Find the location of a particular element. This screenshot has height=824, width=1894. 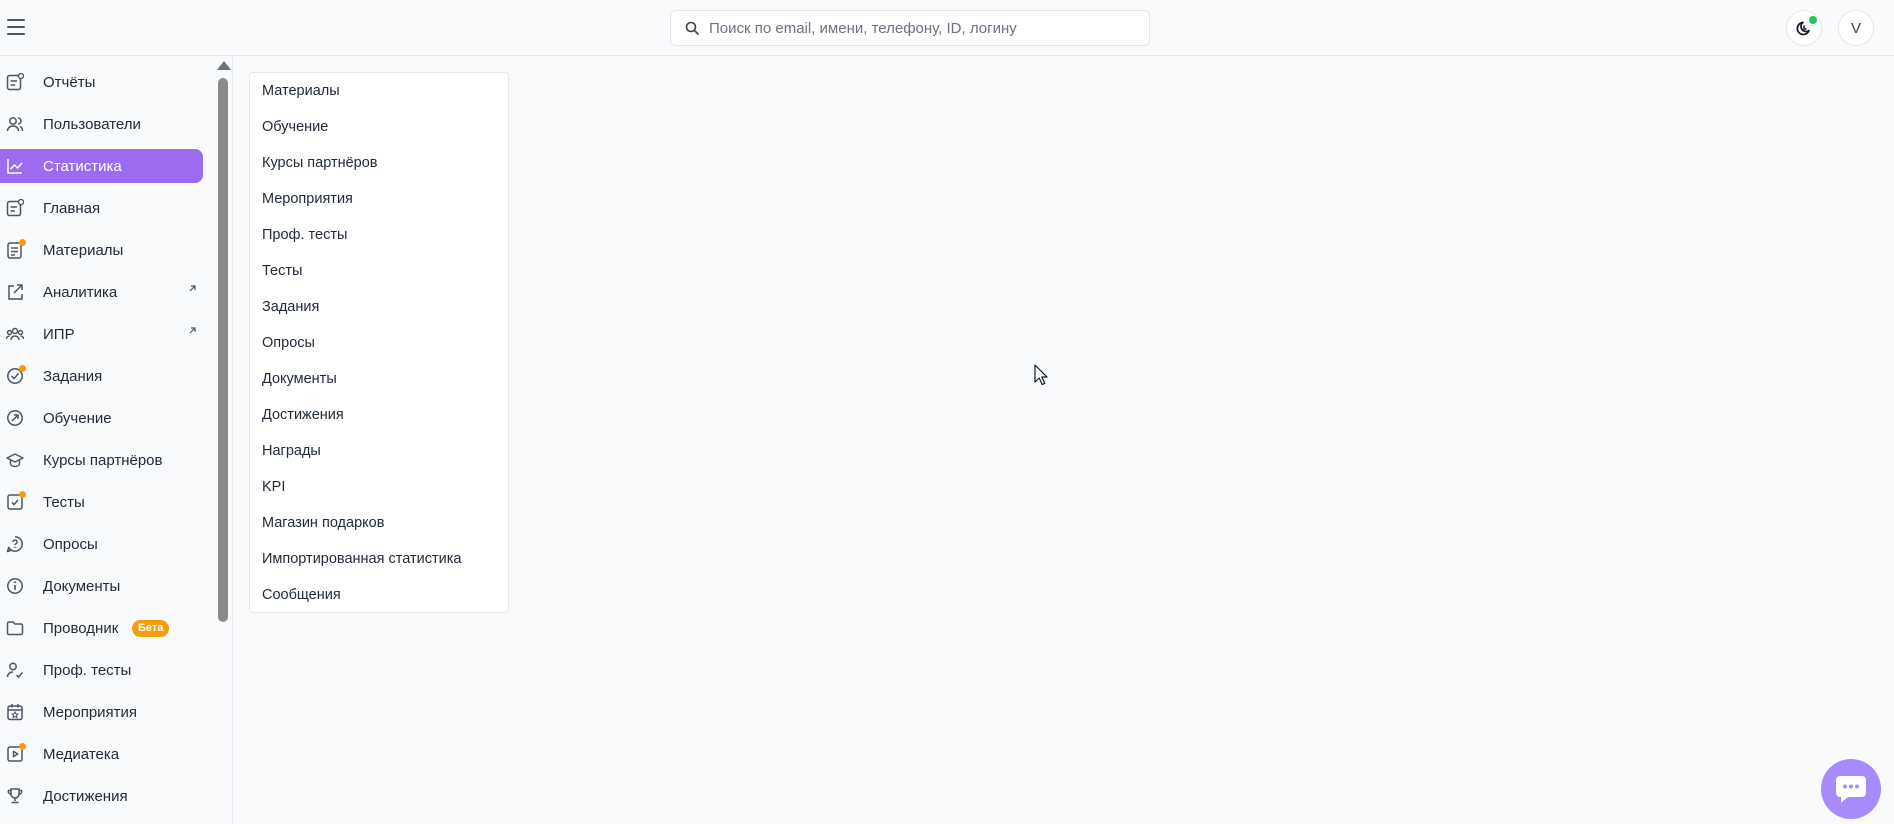

sidebar-item-label: Отчёты is located at coordinates (69, 82).